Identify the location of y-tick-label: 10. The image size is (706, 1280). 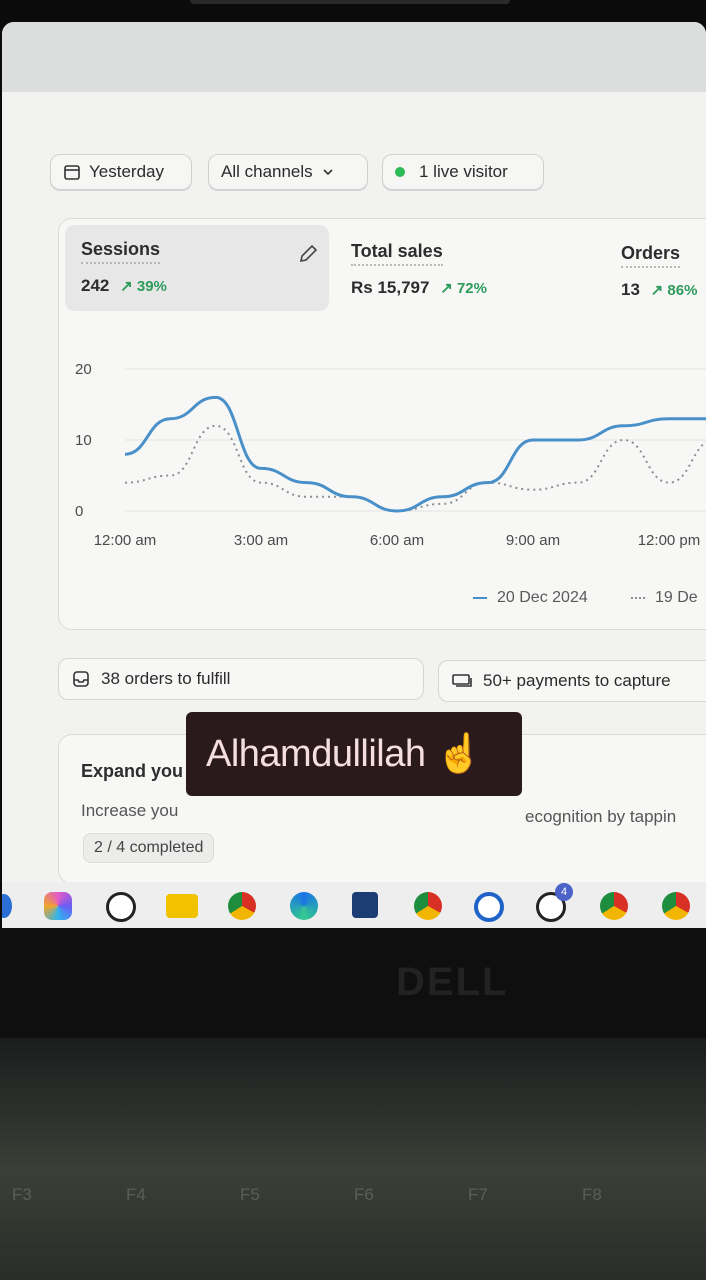
(83, 440).